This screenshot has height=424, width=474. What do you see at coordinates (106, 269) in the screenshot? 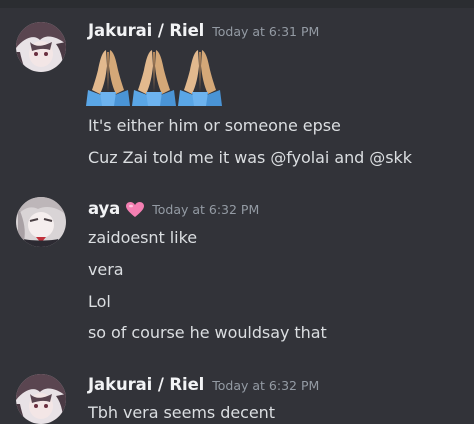
I see `message-text: vera` at bounding box center [106, 269].